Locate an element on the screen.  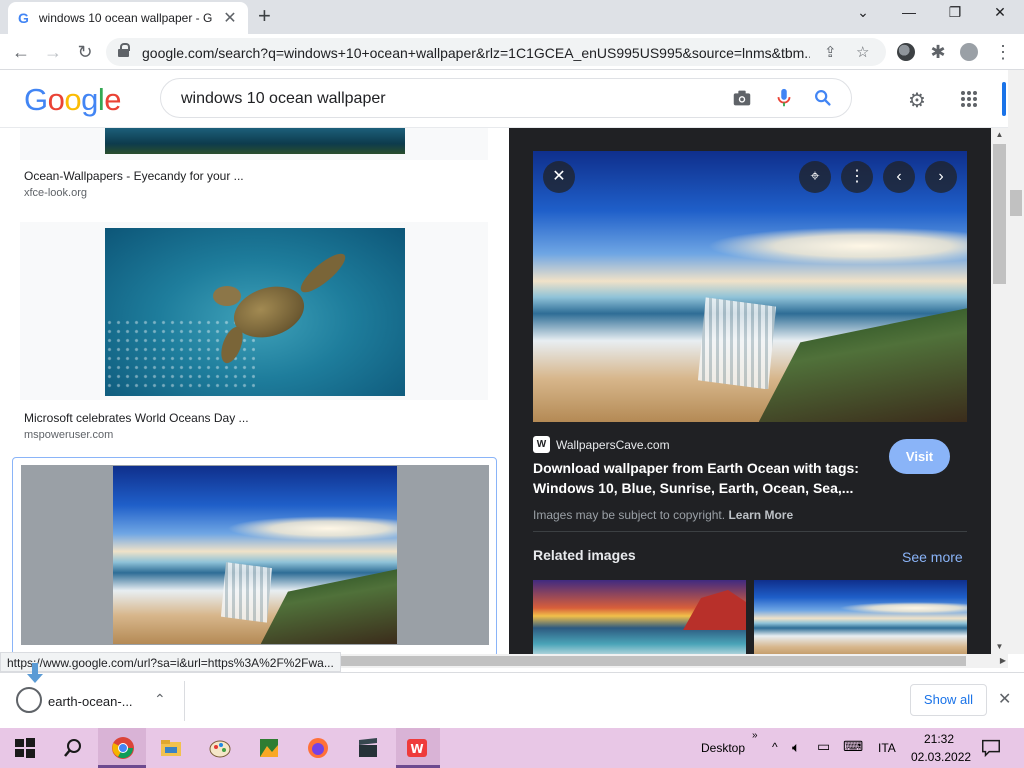
menu-icon: ⋮ is located at coordinates (1003, 52).